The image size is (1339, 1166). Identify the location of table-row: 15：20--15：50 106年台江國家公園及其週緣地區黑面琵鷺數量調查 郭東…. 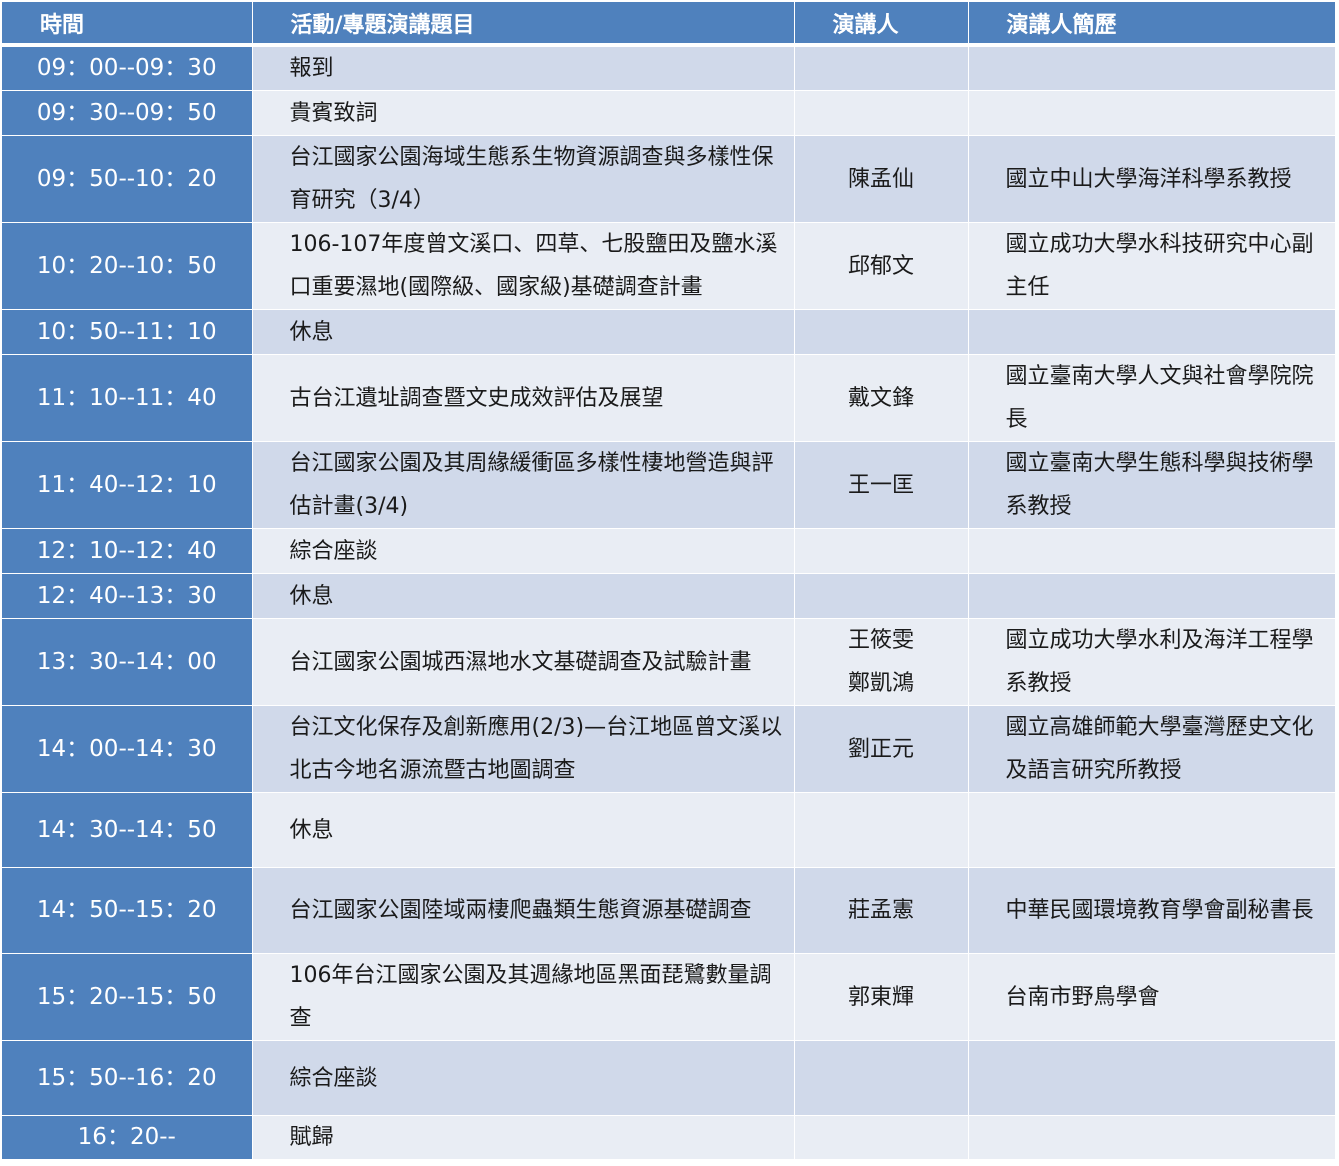
(669, 997).